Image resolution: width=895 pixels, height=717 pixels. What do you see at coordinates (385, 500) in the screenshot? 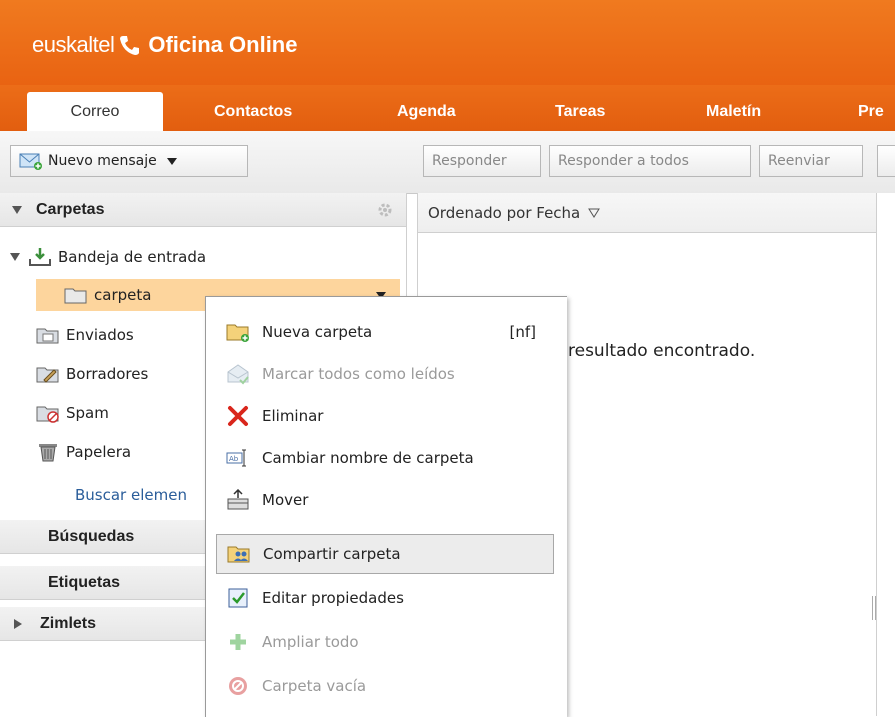
I see `menu-item-move: Mover` at bounding box center [385, 500].